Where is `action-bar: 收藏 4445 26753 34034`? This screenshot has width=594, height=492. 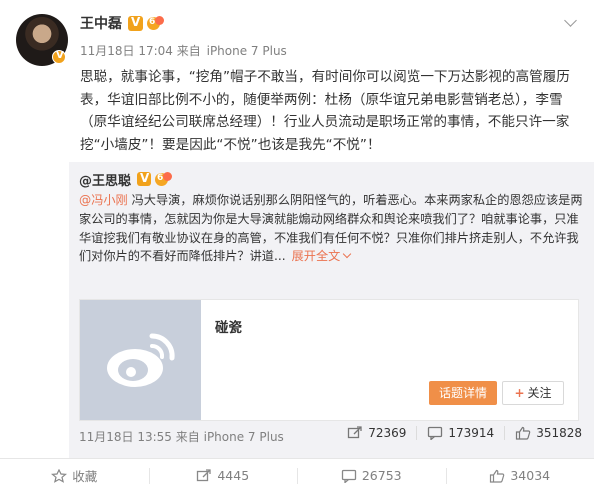 action-bar: 收藏 4445 26753 34034 is located at coordinates (297, 475).